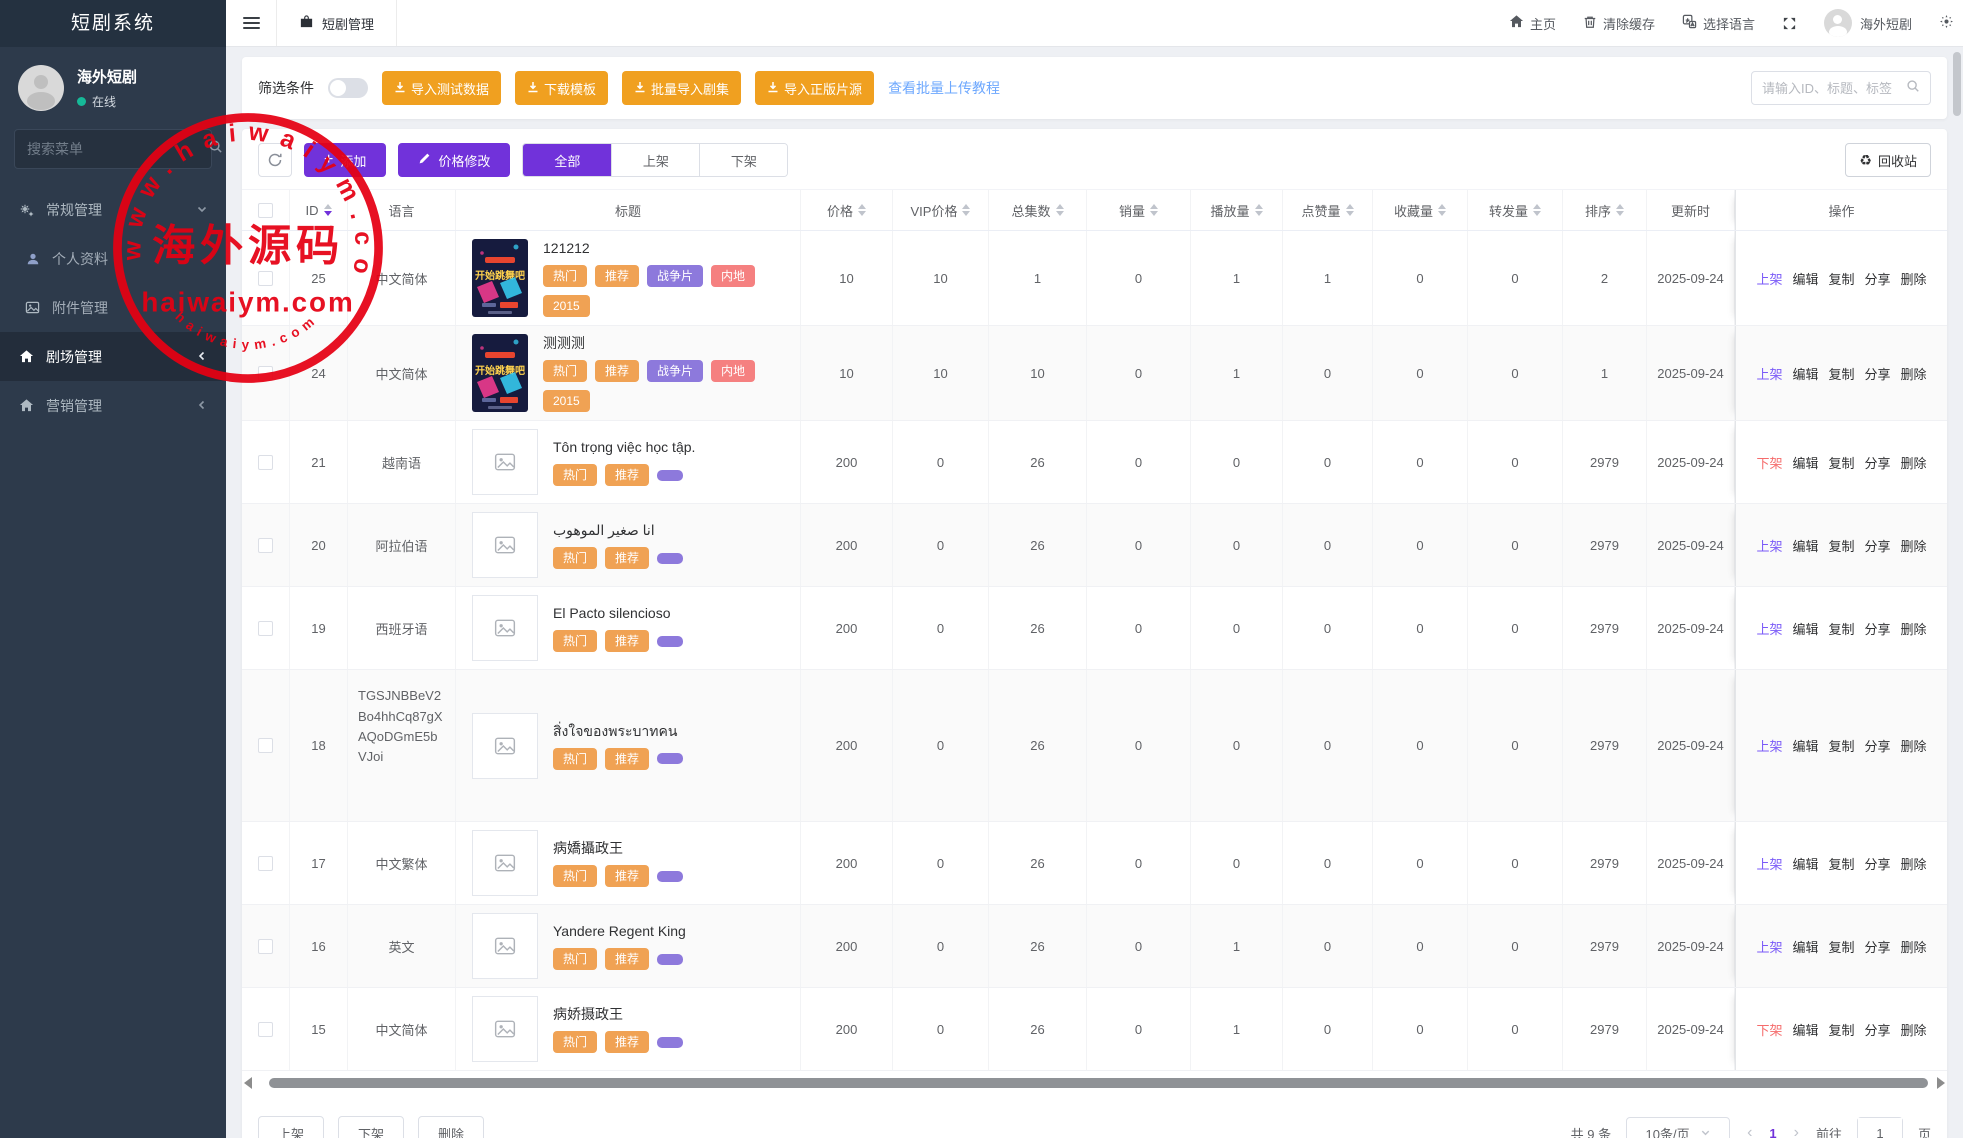 Image resolution: width=1963 pixels, height=1138 pixels. I want to click on scrollbar-track, so click(1094, 1083).